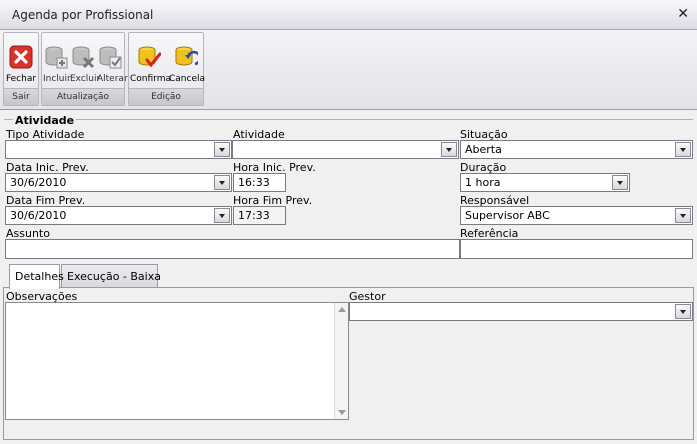 The image size is (697, 444). What do you see at coordinates (341, 361) in the screenshot?
I see `observacoes-scrollbar` at bounding box center [341, 361].